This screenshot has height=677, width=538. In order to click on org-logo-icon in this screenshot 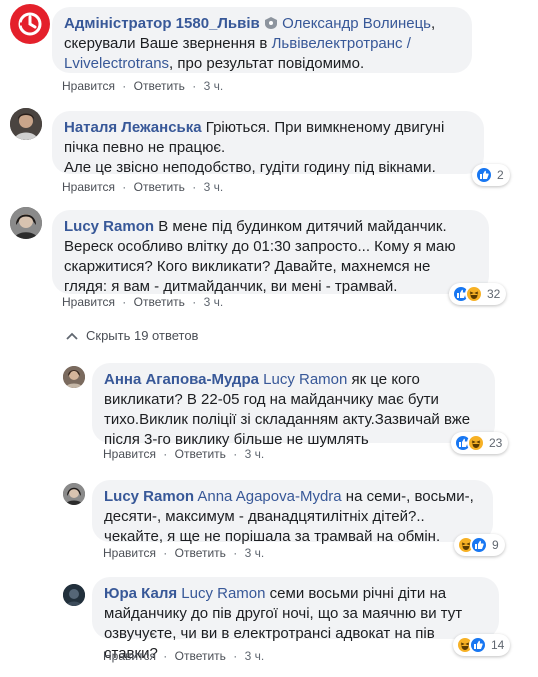, I will do `click(30, 24)`.